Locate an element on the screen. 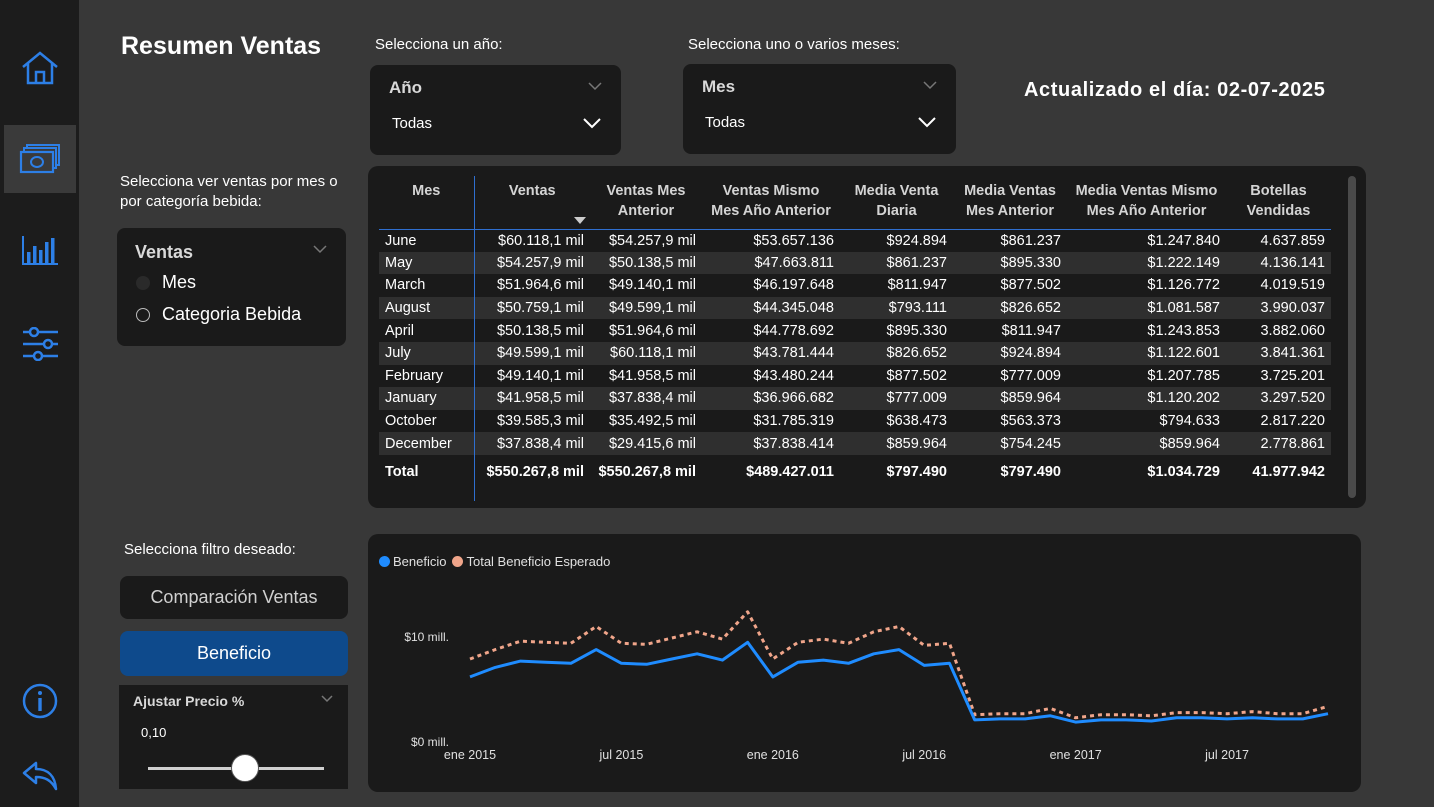 This screenshot has width=1434, height=807. settings-button is located at coordinates (40, 344).